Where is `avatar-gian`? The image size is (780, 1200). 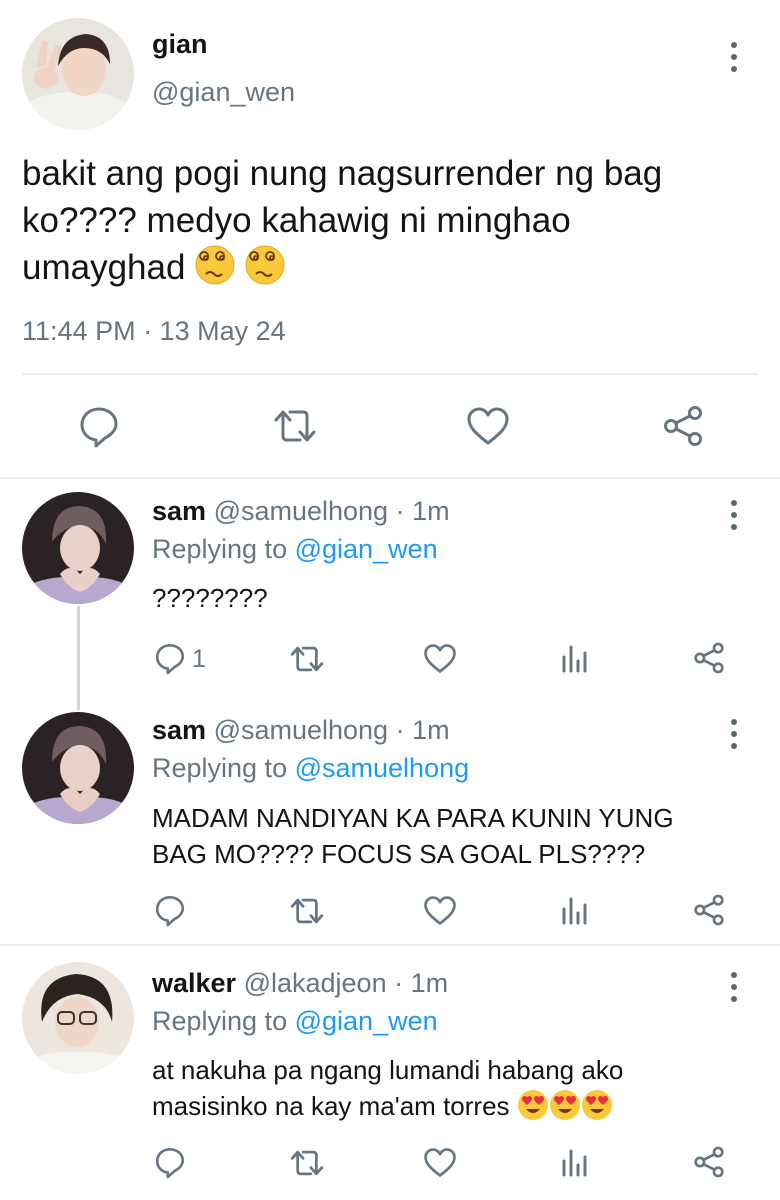
avatar-gian is located at coordinates (78, 74).